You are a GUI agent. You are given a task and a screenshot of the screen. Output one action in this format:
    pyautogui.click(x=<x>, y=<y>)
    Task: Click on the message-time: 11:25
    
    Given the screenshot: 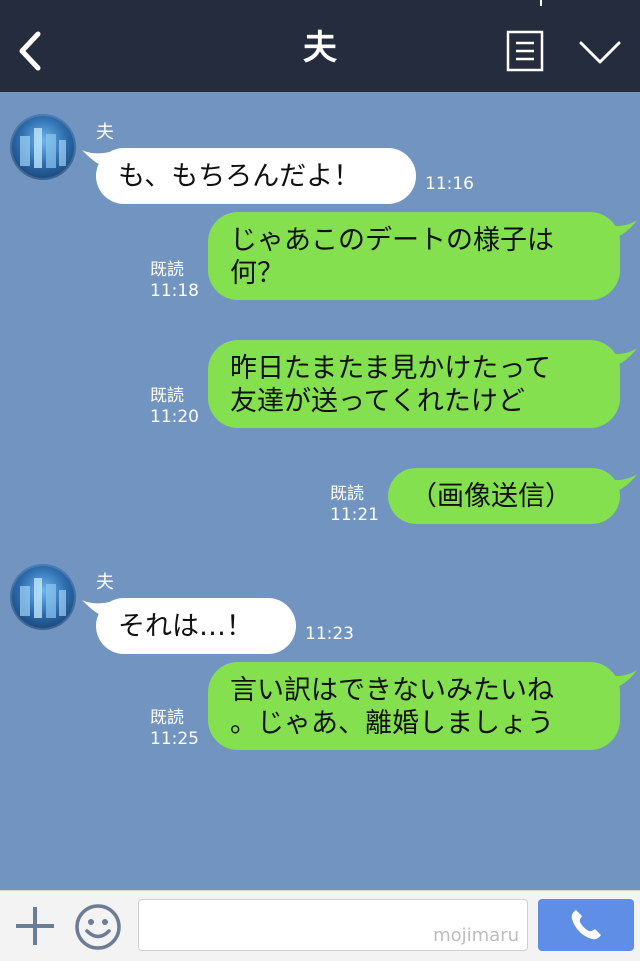 What is the action you would take?
    pyautogui.click(x=174, y=739)
    